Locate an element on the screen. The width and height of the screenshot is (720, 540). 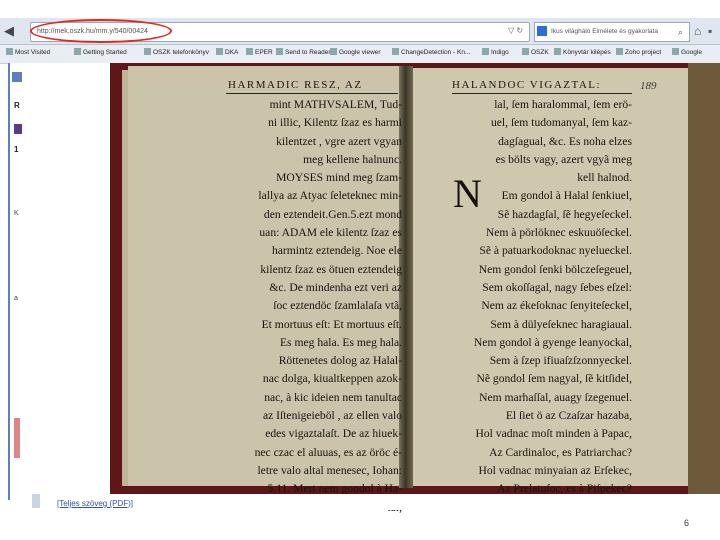
left-line: letre valo altal menesec, Iohan: is located at coordinates (329, 470).